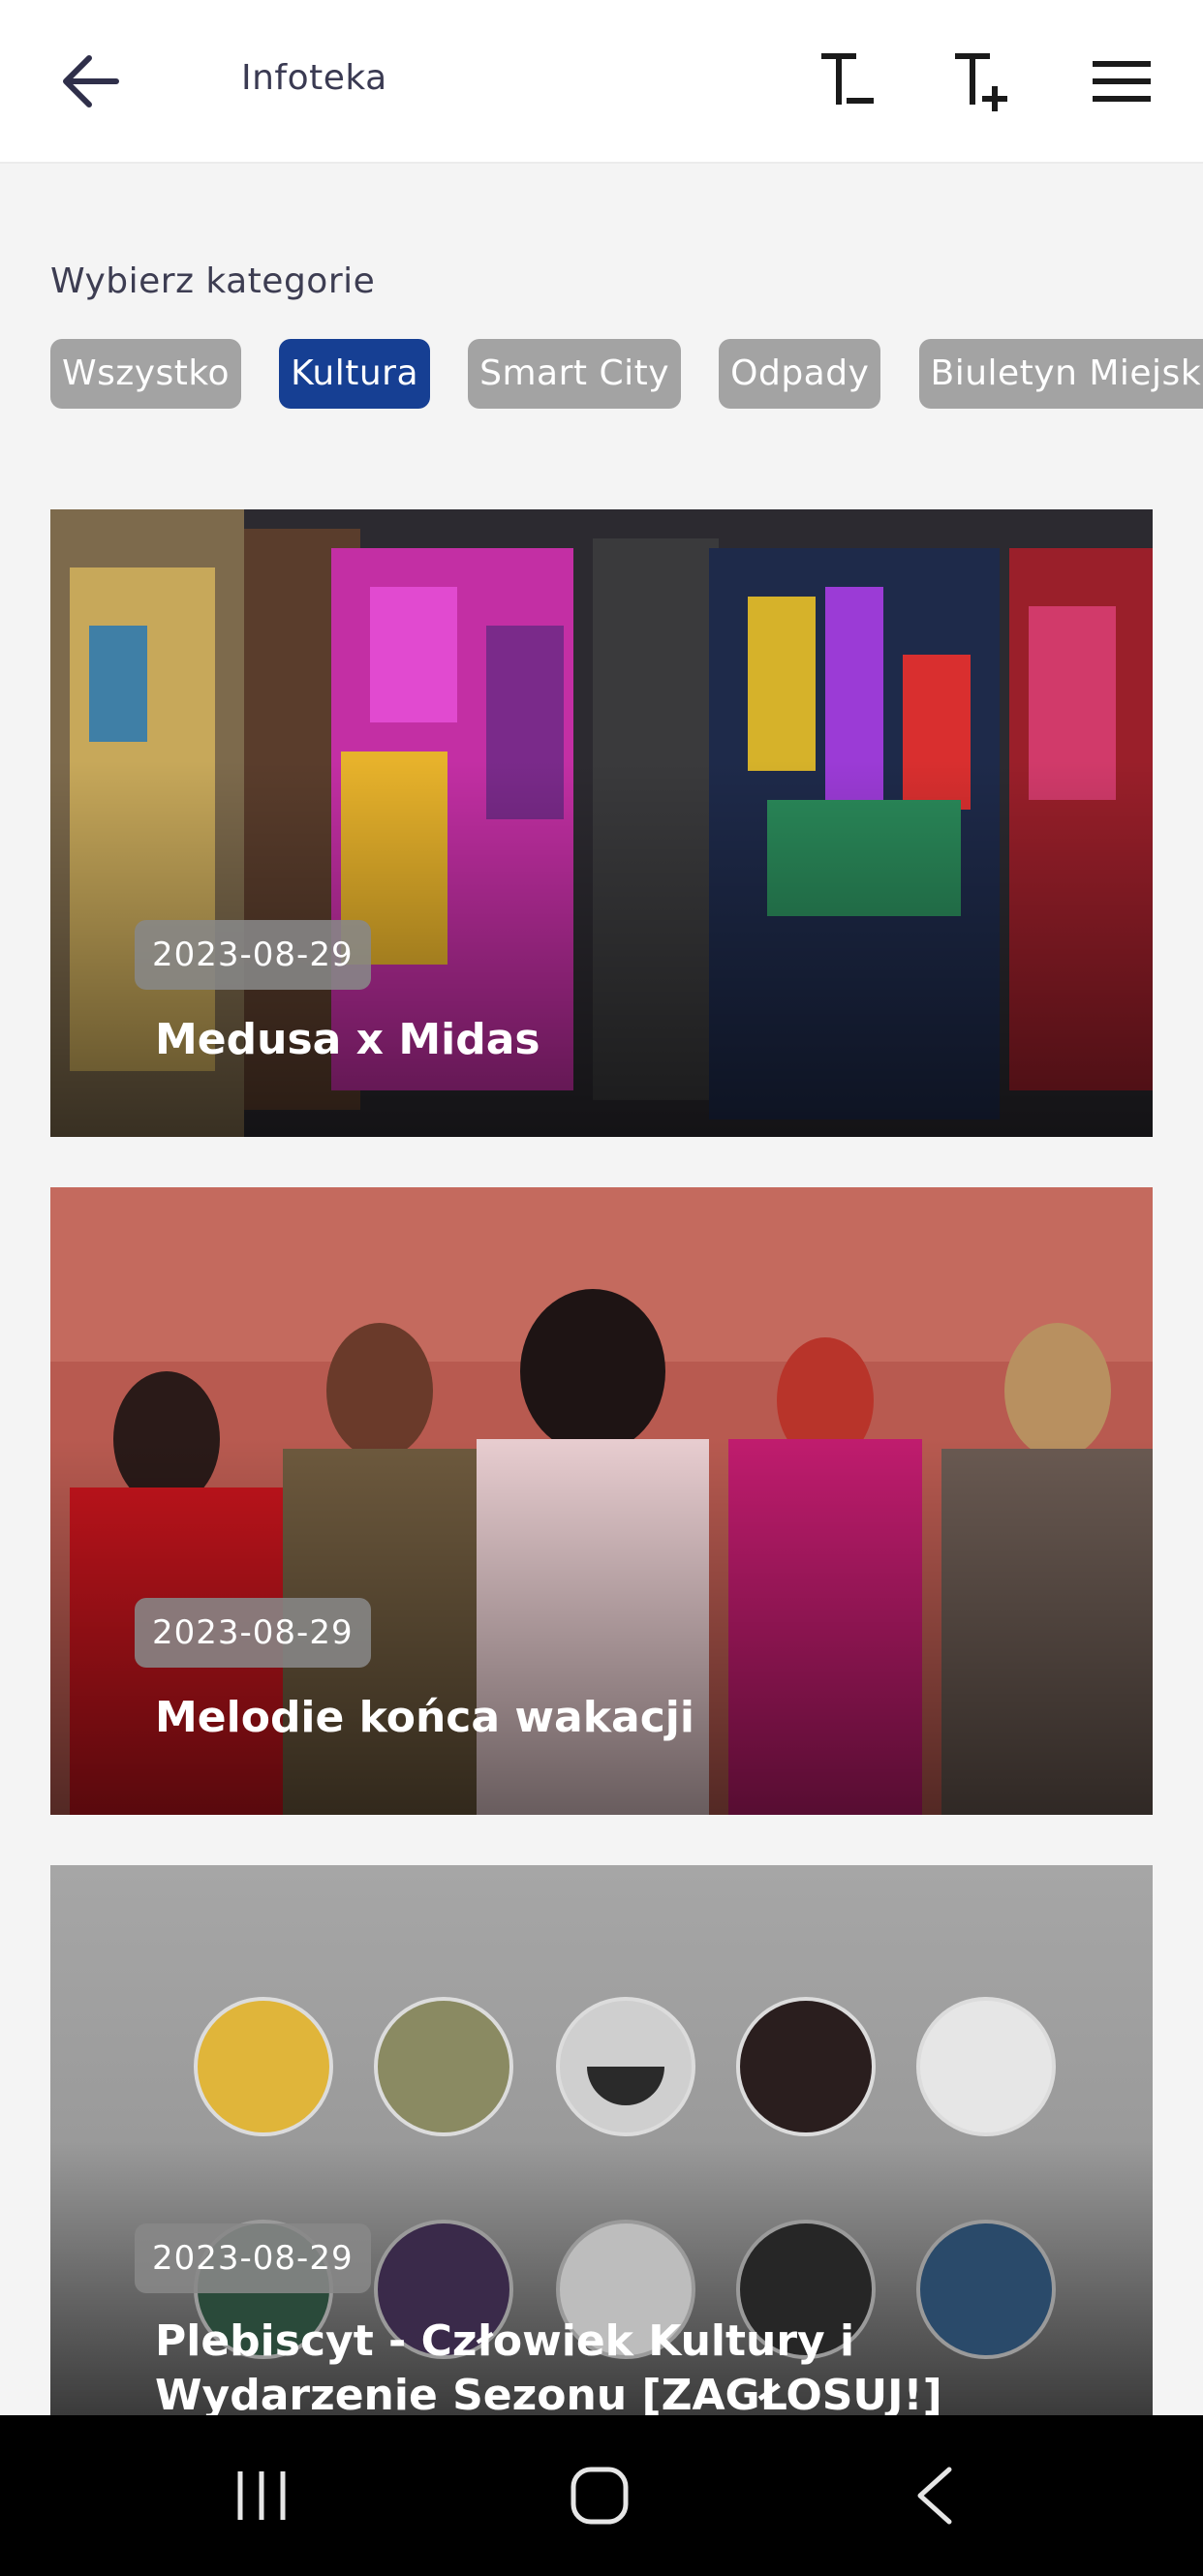 The width and height of the screenshot is (1203, 2576). I want to click on chip-smart-city: Smart City, so click(575, 374).